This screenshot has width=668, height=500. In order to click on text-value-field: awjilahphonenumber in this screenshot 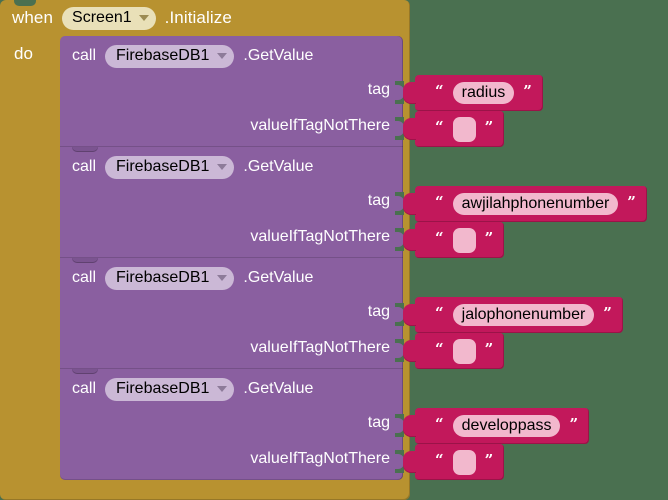, I will do `click(535, 204)`.